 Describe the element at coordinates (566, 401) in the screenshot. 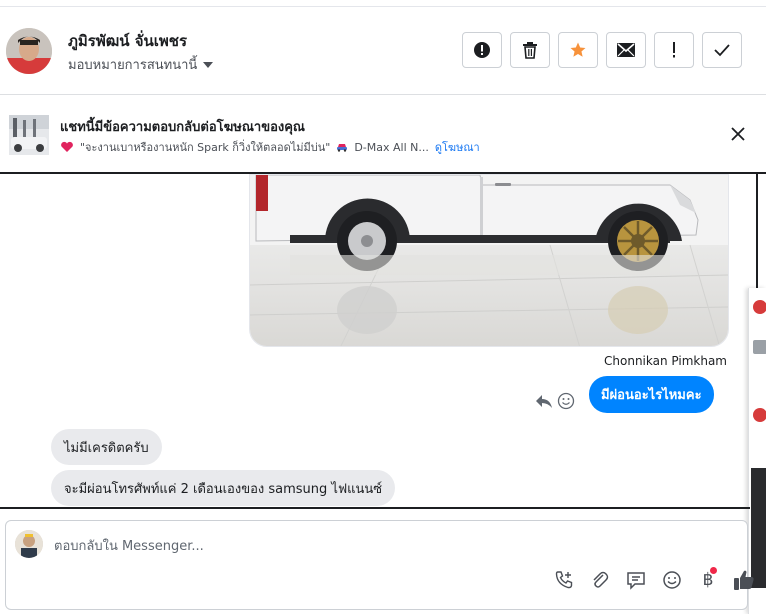

I see `emoji-react-icon` at that location.